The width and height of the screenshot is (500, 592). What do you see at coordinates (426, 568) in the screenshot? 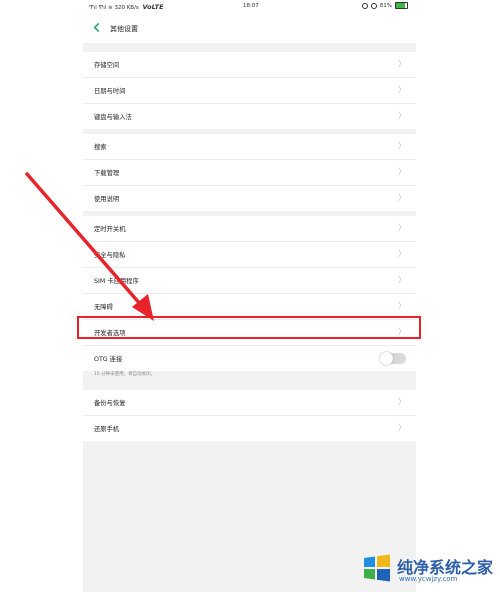
I see `site-watermark: 纯净系统之家 www.ycwjzy.com` at bounding box center [426, 568].